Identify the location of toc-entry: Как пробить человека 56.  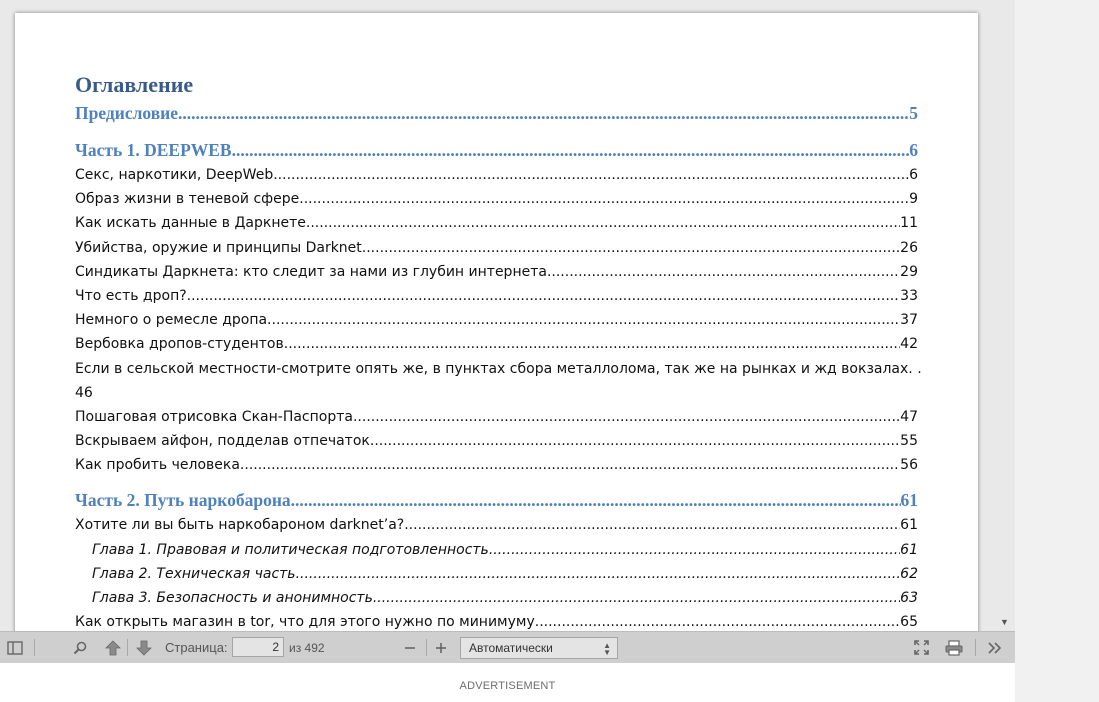
(496, 465).